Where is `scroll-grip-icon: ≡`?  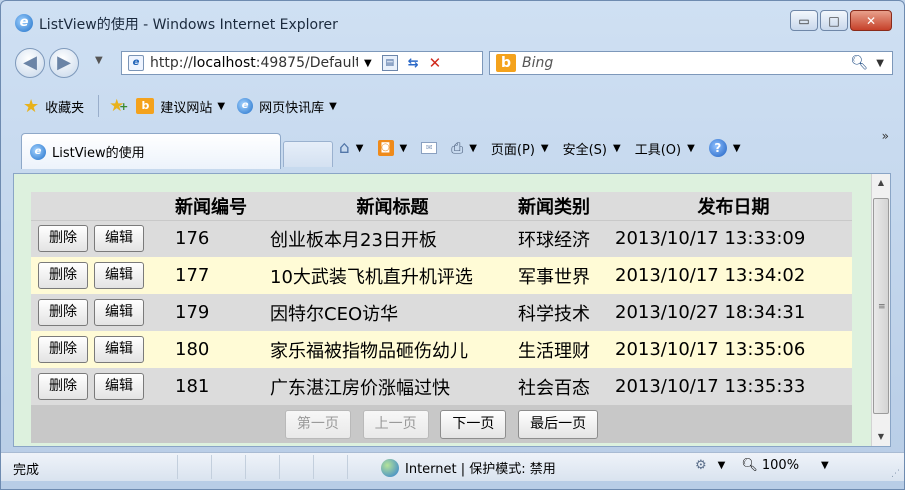
scroll-grip-icon: ≡ is located at coordinates (882, 307).